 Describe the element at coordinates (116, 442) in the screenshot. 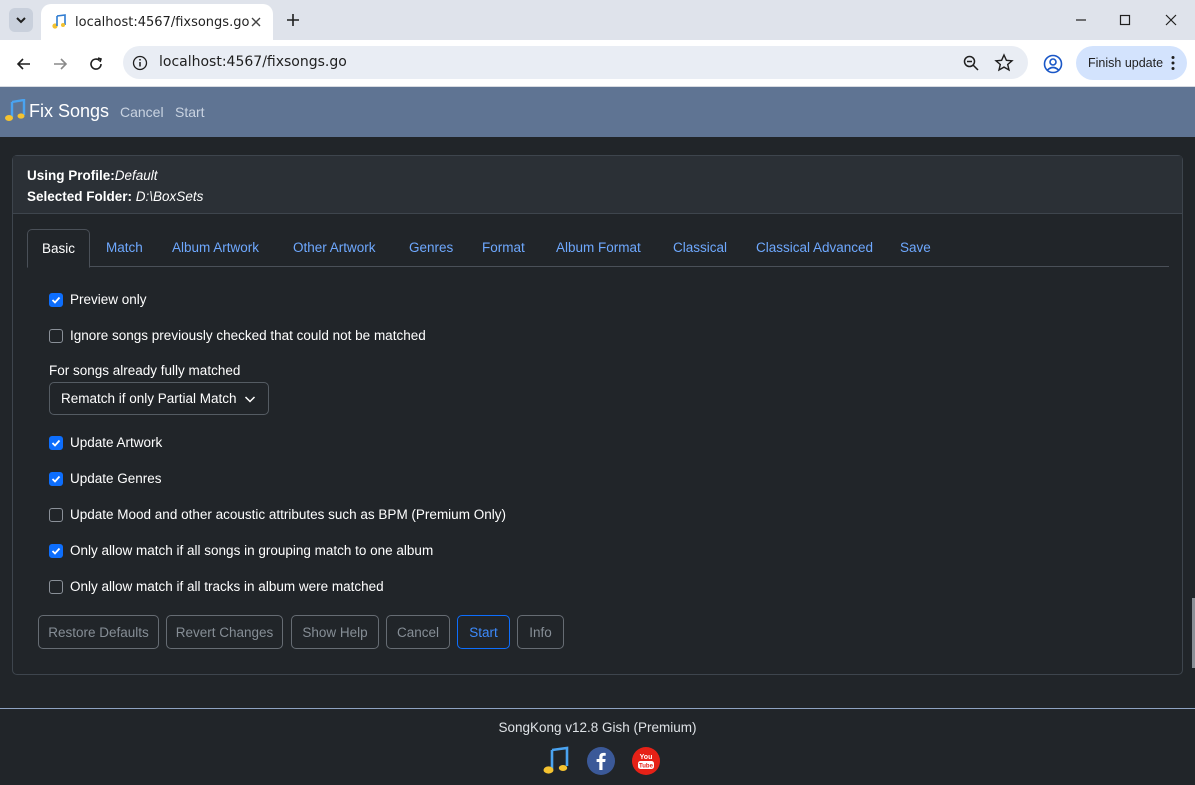

I see `update-artwork-label: Update Artwork` at that location.